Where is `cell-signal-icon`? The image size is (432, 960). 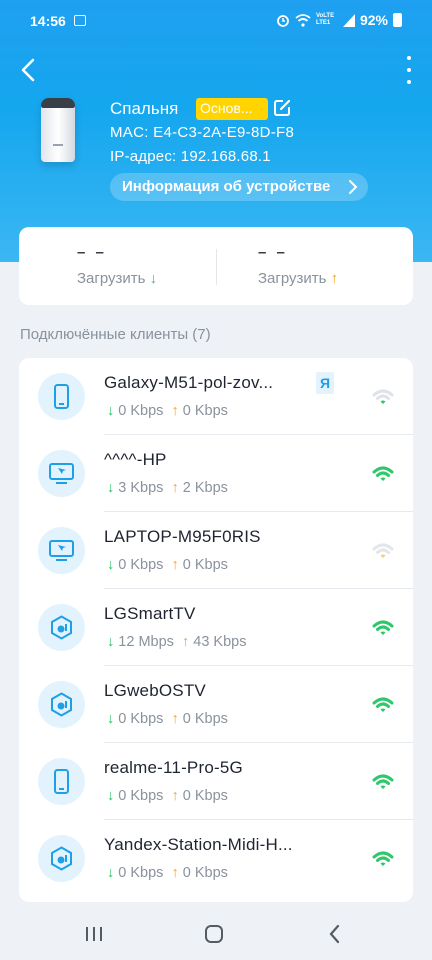 cell-signal-icon is located at coordinates (348, 20).